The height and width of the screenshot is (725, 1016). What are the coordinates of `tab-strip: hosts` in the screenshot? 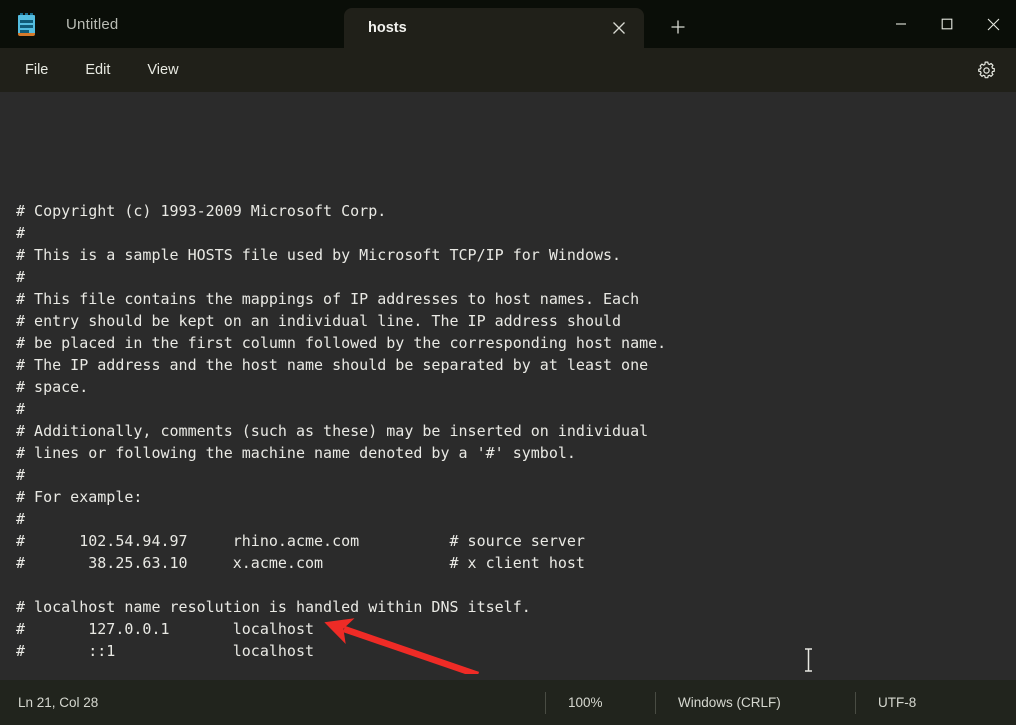 It's located at (520, 24).